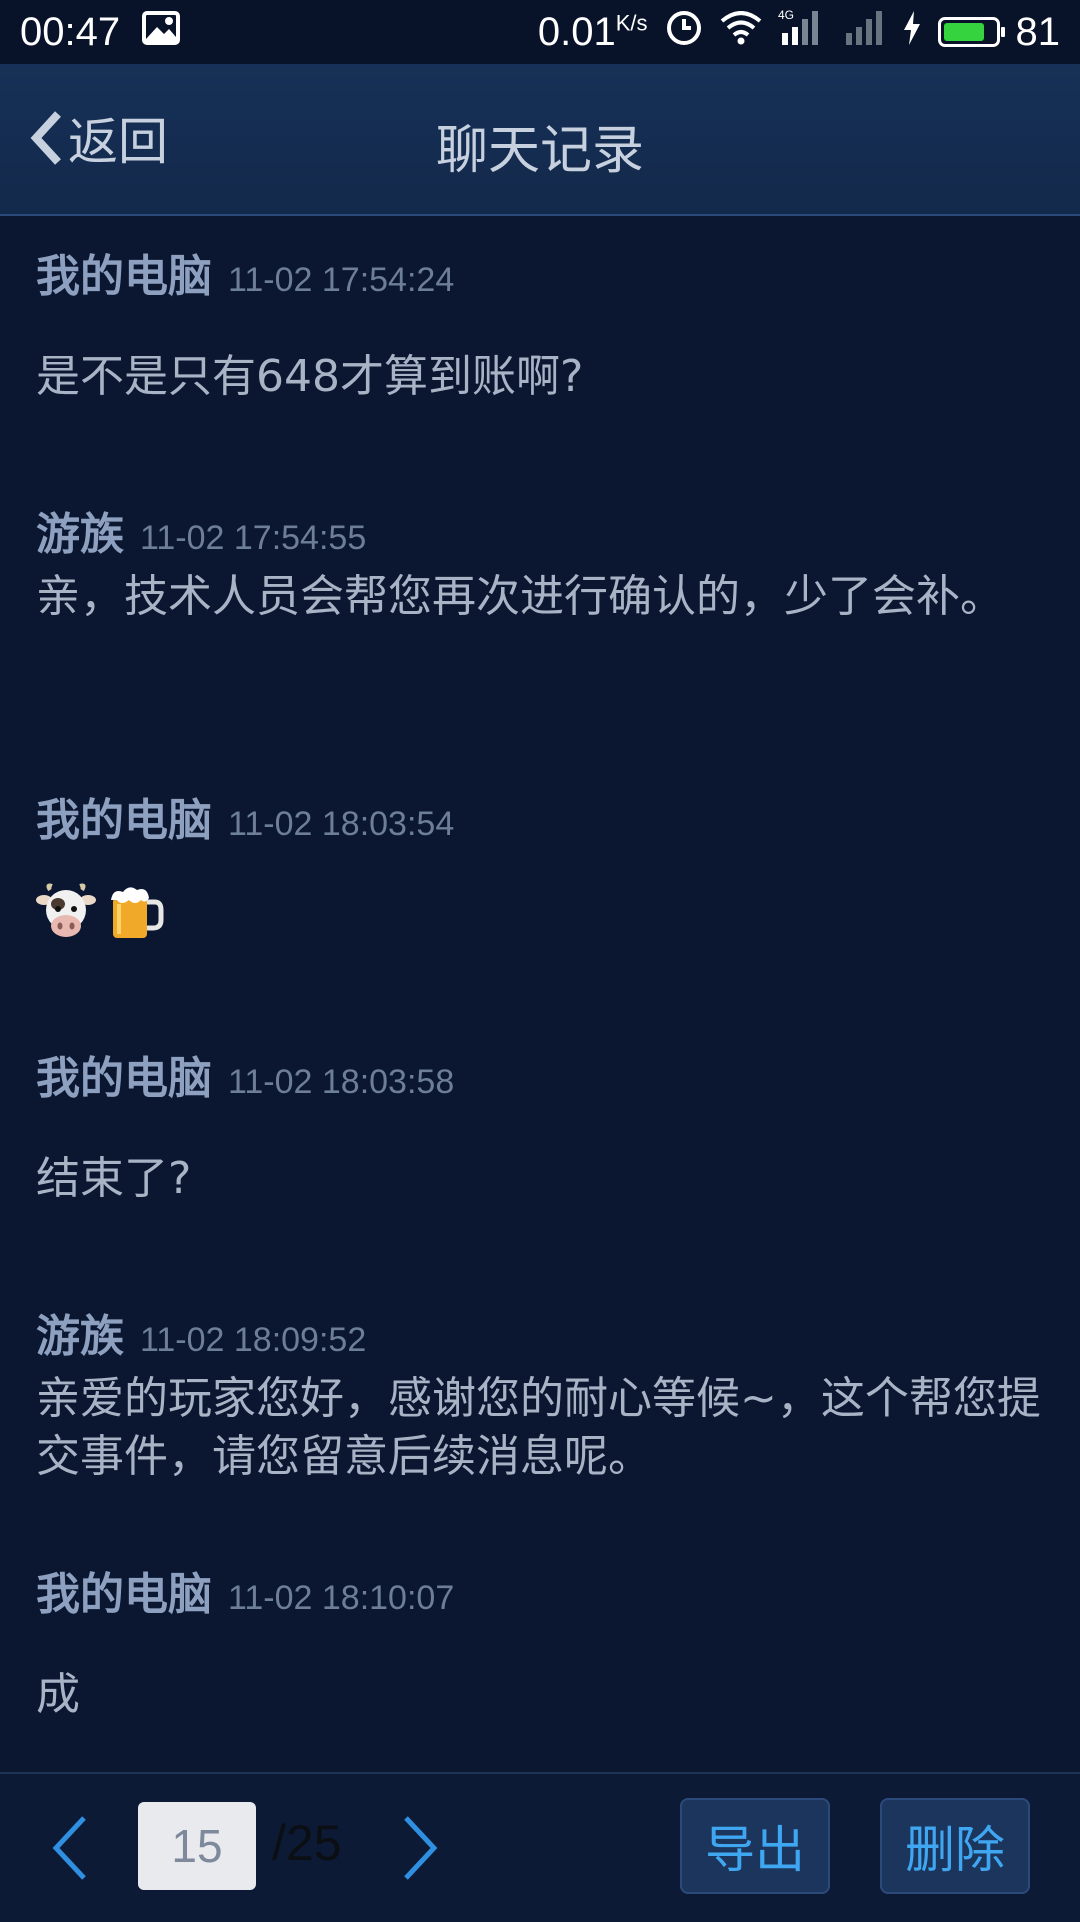  Describe the element at coordinates (912, 32) in the screenshot. I see `charging-icon` at that location.